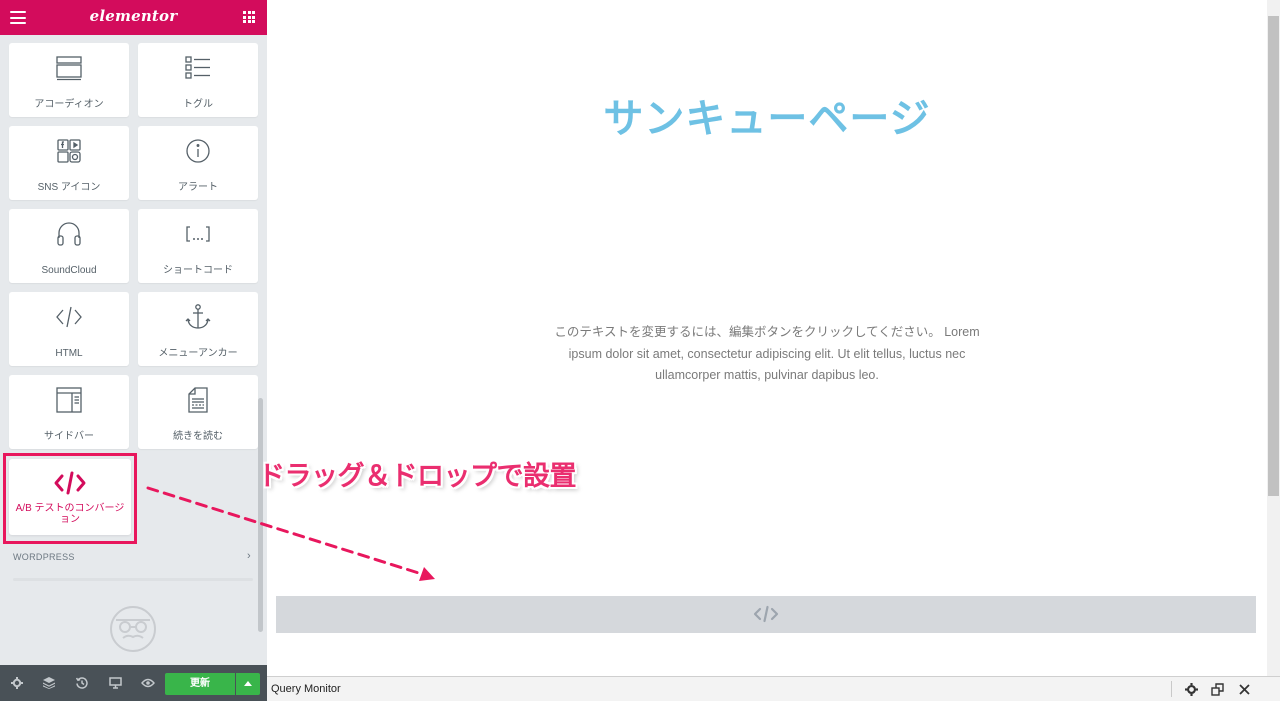 The image size is (1280, 701). What do you see at coordinates (1171, 689) in the screenshot?
I see `divider` at bounding box center [1171, 689].